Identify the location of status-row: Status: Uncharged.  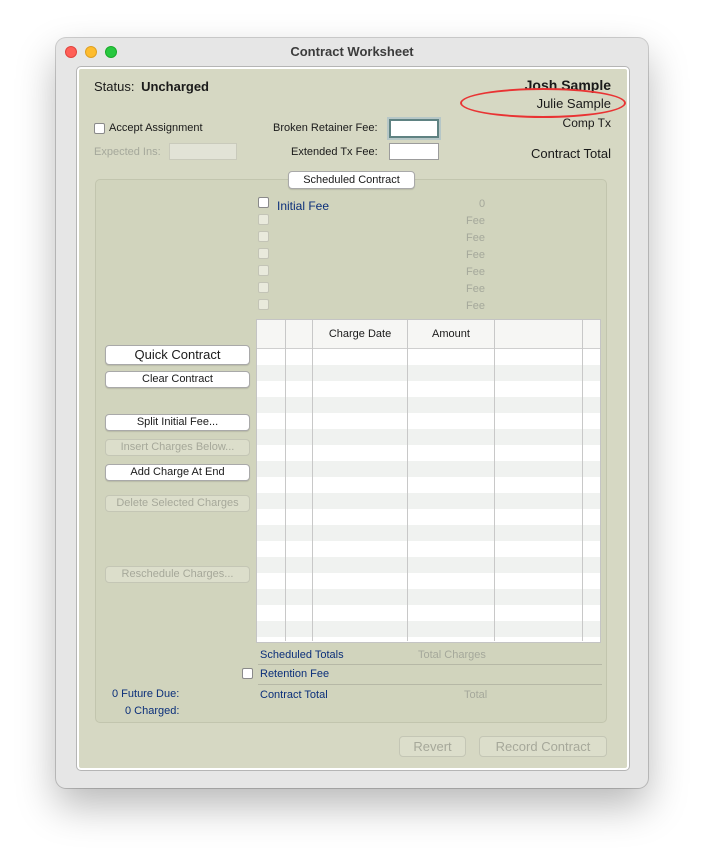
(151, 86).